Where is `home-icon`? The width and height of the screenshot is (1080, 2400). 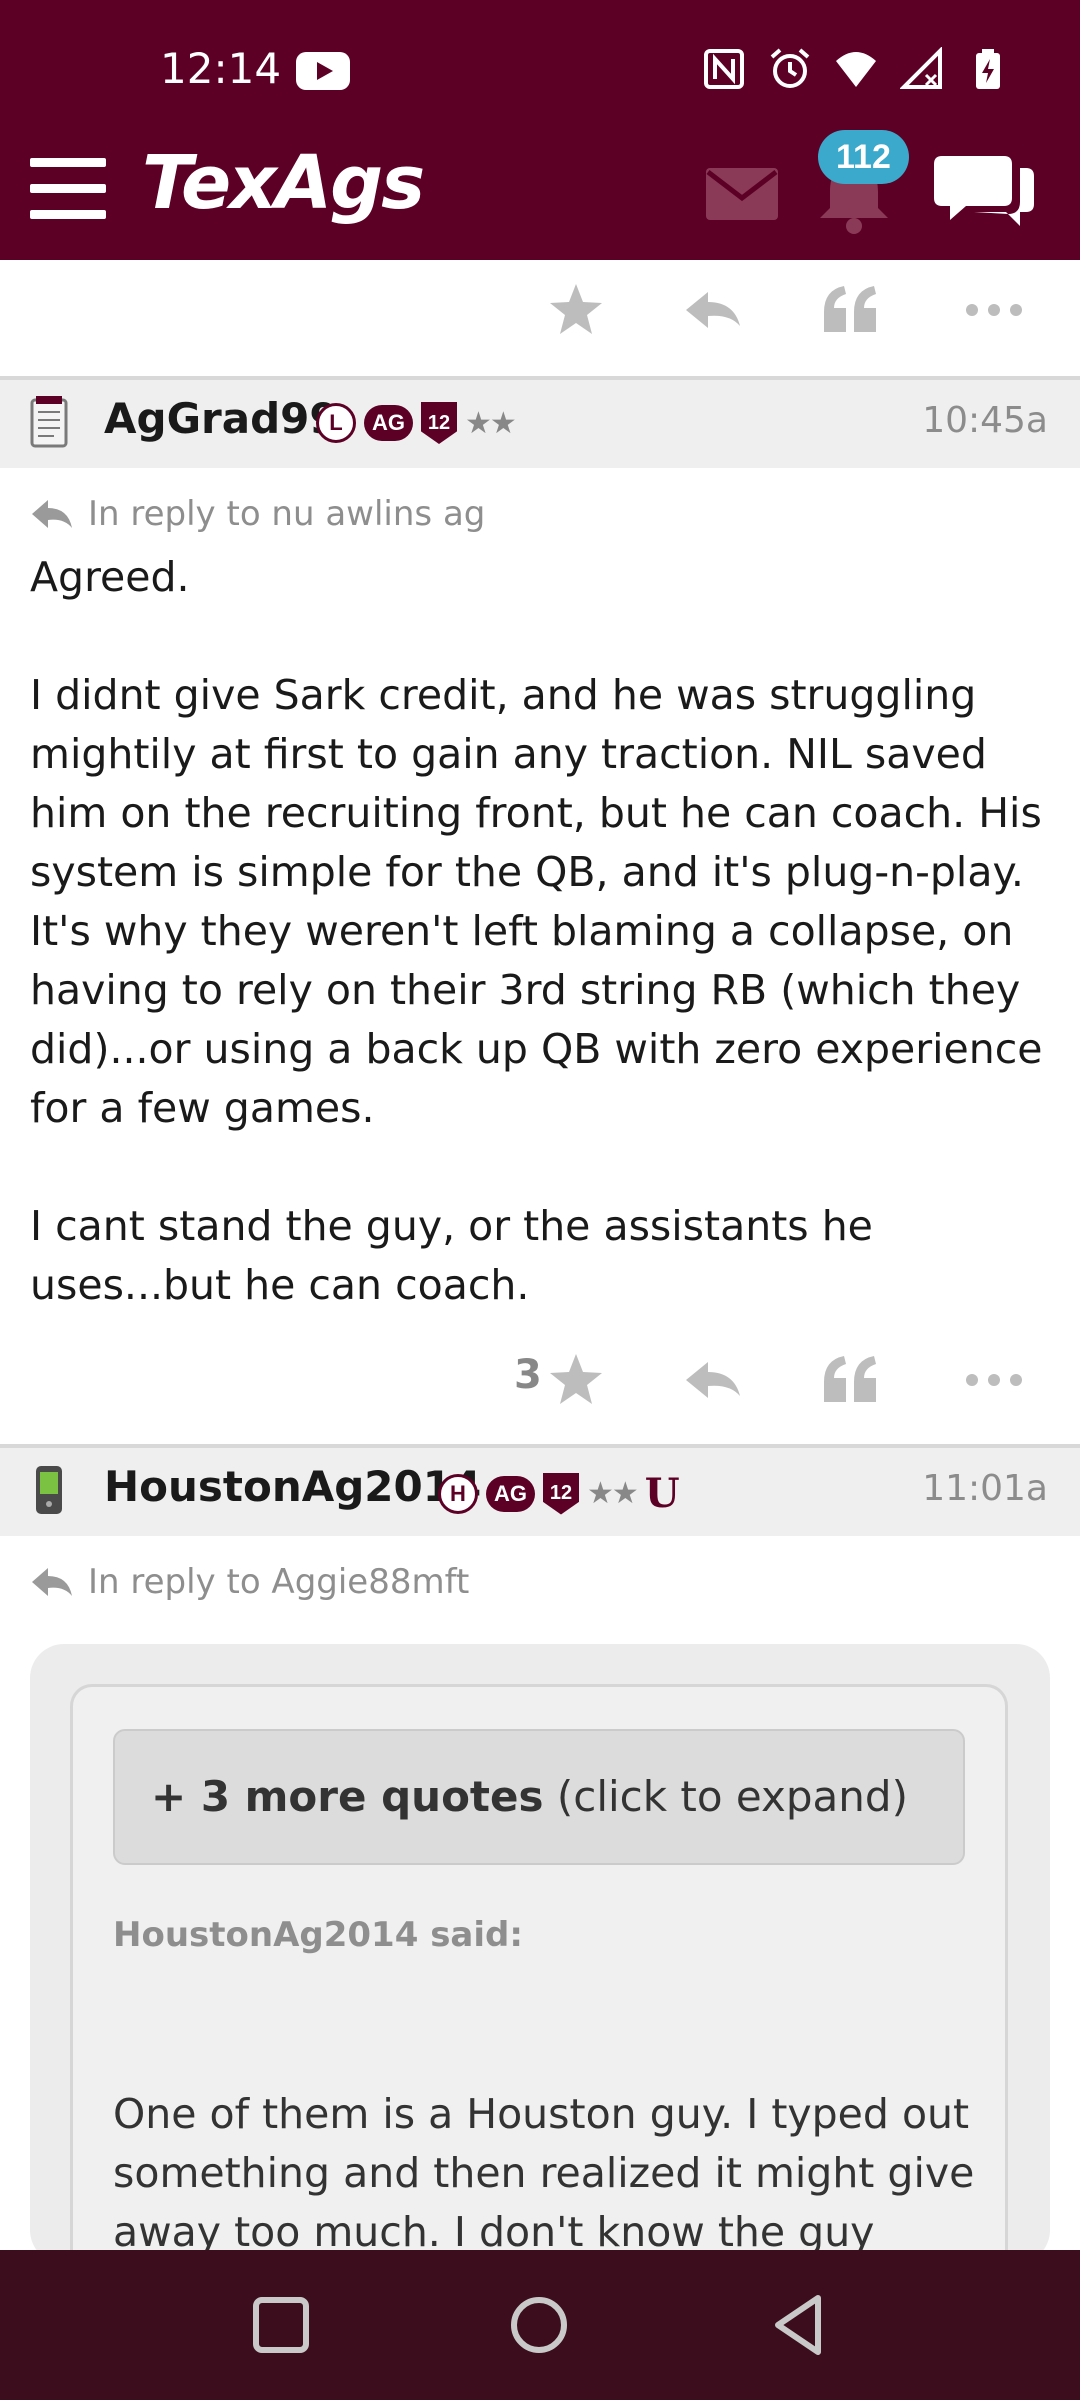
home-icon is located at coordinates (539, 2325).